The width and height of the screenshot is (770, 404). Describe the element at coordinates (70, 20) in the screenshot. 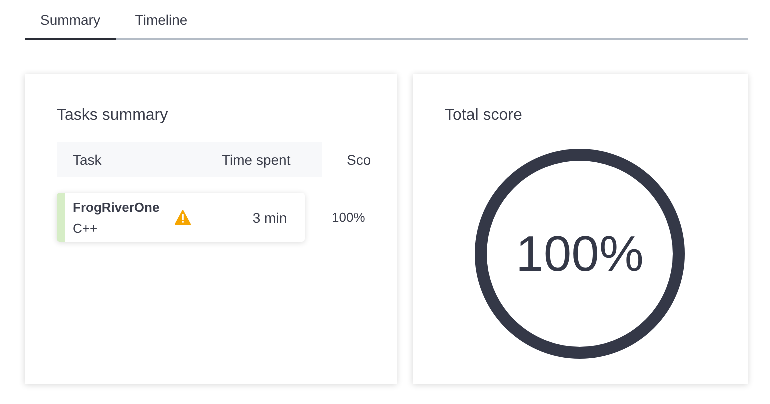

I see `tab: Summary` at that location.